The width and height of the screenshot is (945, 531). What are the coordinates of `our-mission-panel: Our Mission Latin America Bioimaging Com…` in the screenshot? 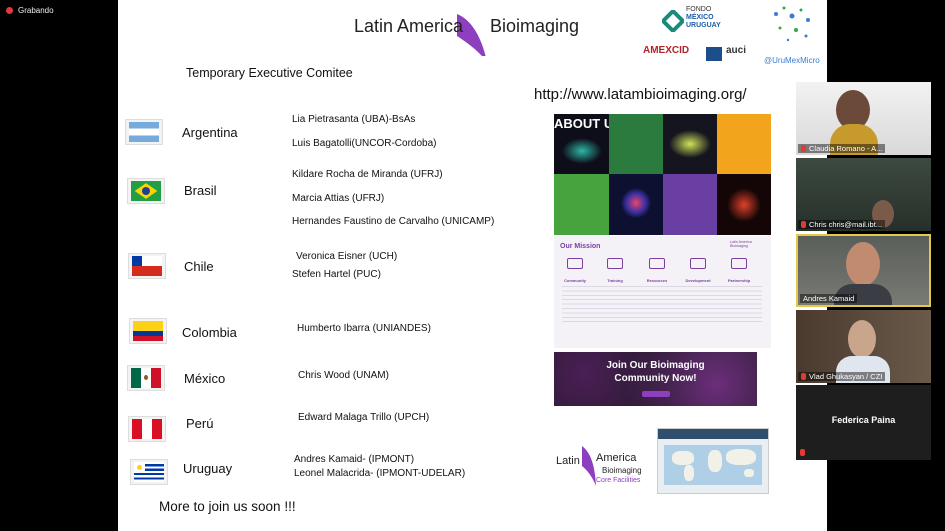 It's located at (662, 292).